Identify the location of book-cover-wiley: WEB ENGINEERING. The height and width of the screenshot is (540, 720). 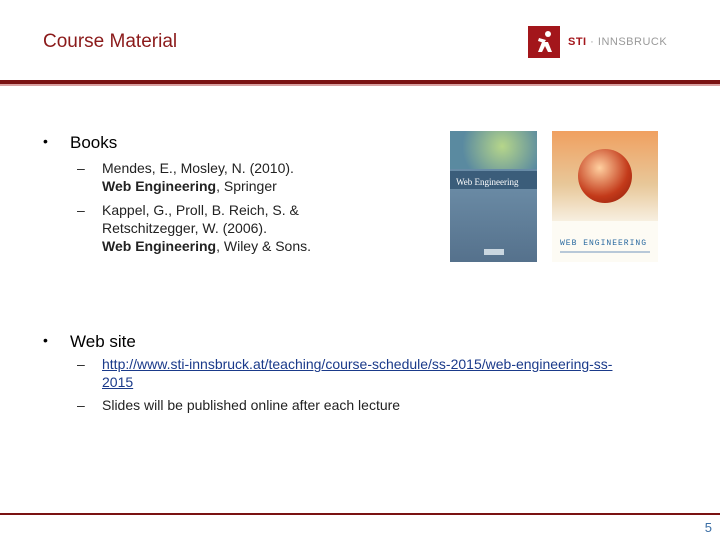
(605, 196).